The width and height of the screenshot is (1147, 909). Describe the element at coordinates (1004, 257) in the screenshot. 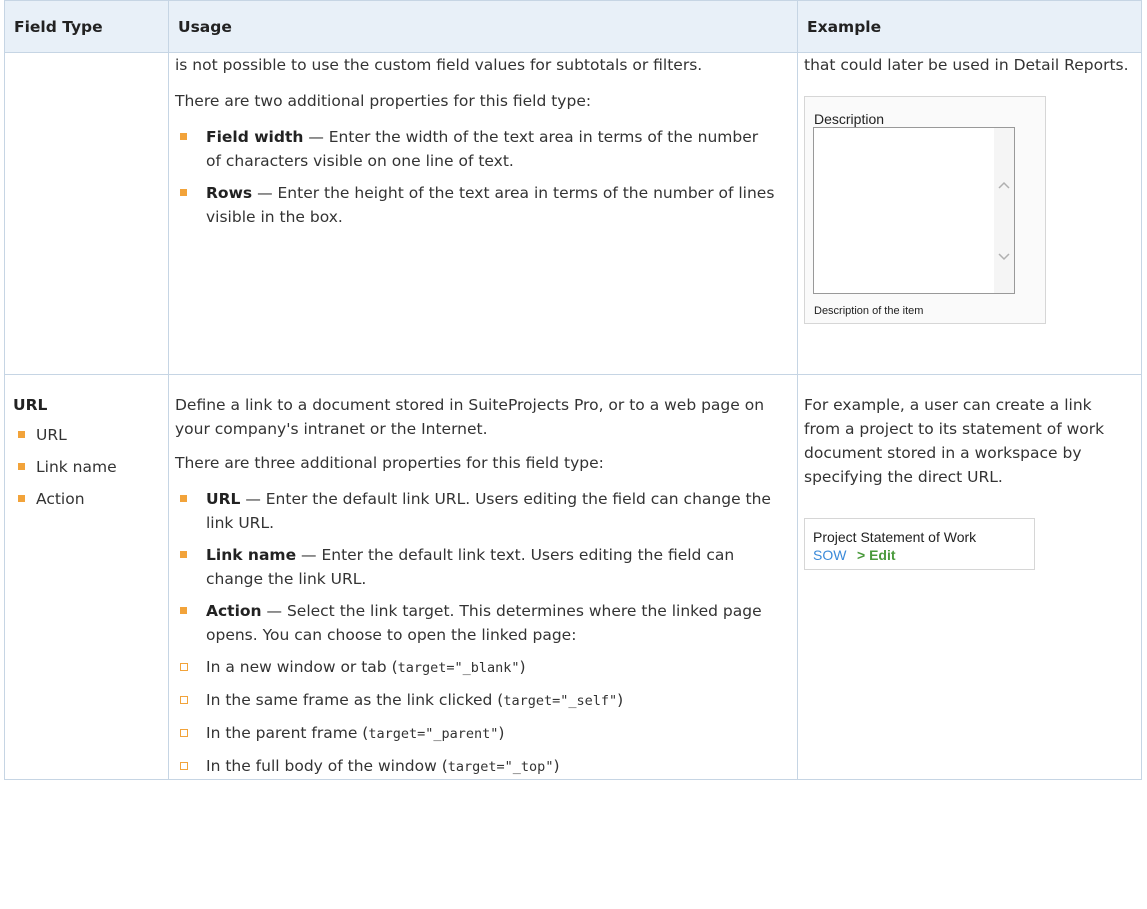

I see `chevron-down-icon` at that location.